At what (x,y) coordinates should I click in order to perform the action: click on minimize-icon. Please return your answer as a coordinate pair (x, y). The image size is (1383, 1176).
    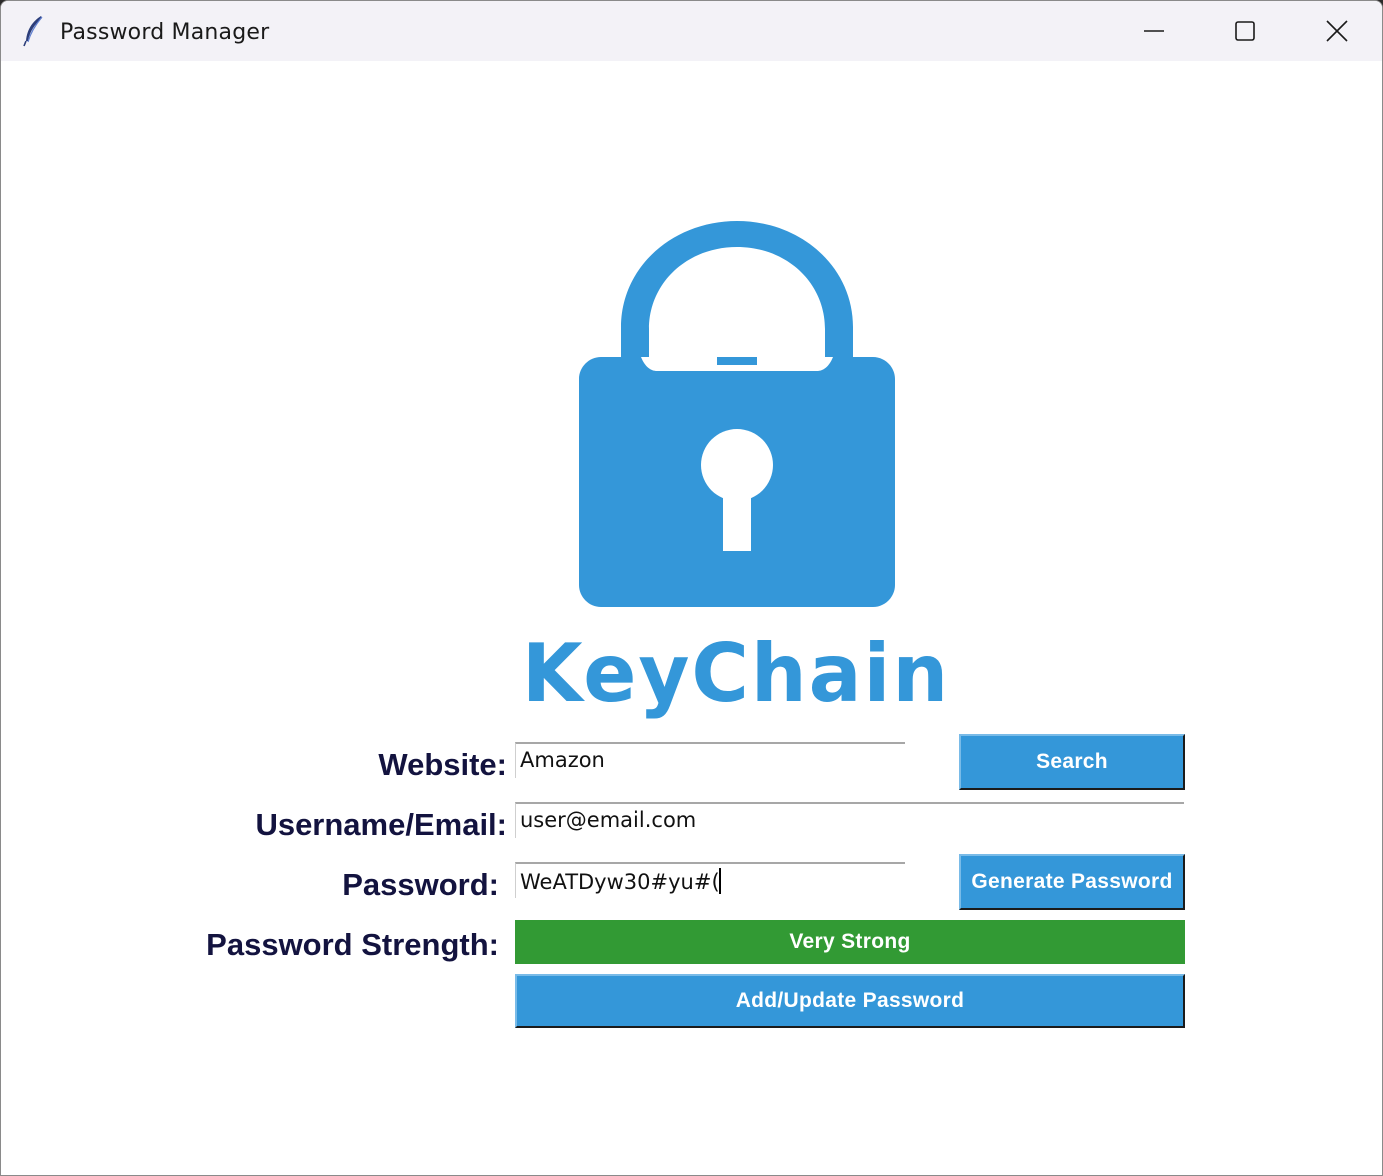
    Looking at the image, I should click on (1154, 31).